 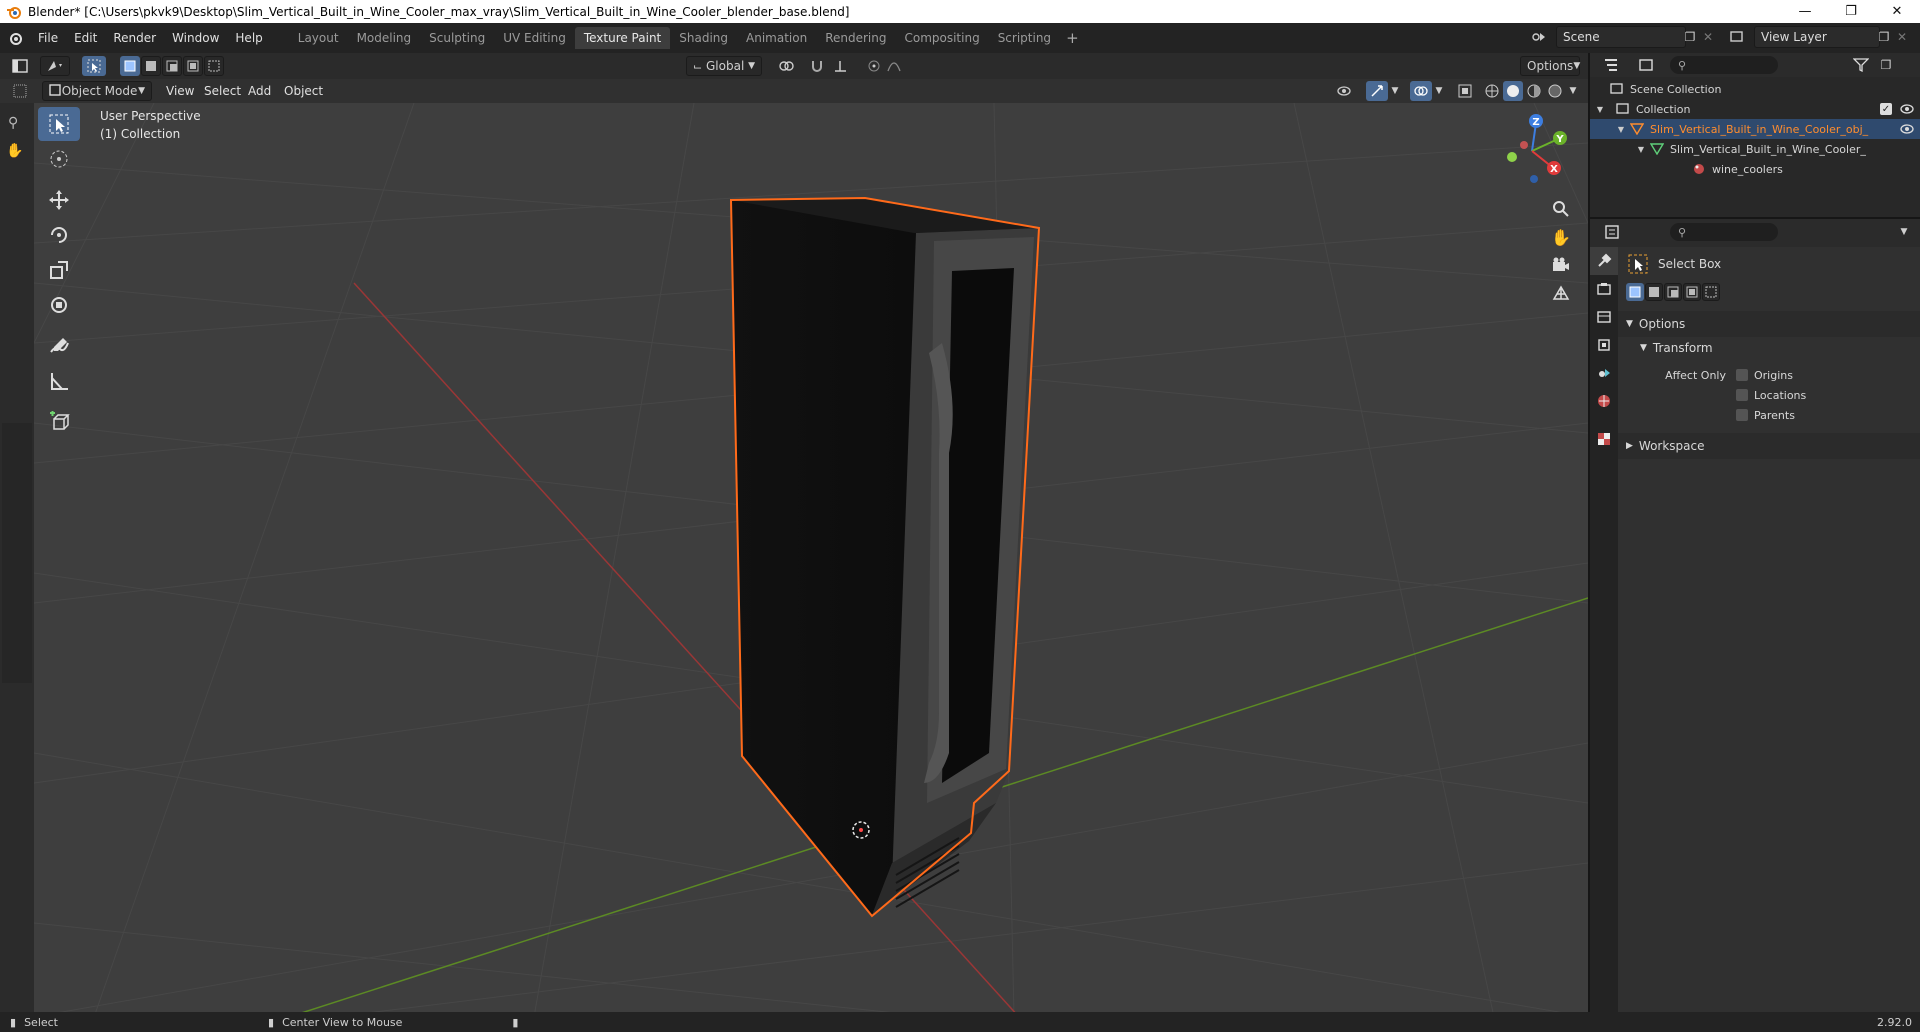 I want to click on texture-paint-icon, so click(x=20, y=91).